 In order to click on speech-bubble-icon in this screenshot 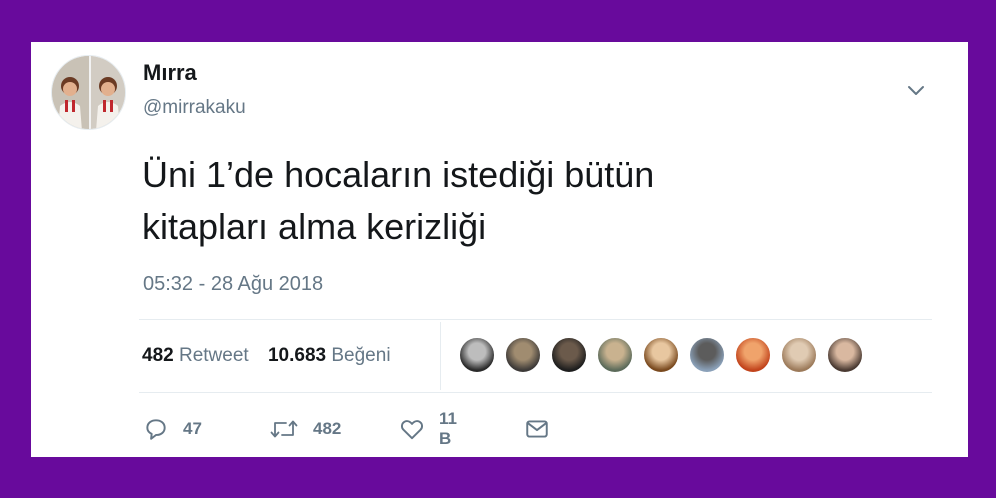, I will do `click(156, 429)`.